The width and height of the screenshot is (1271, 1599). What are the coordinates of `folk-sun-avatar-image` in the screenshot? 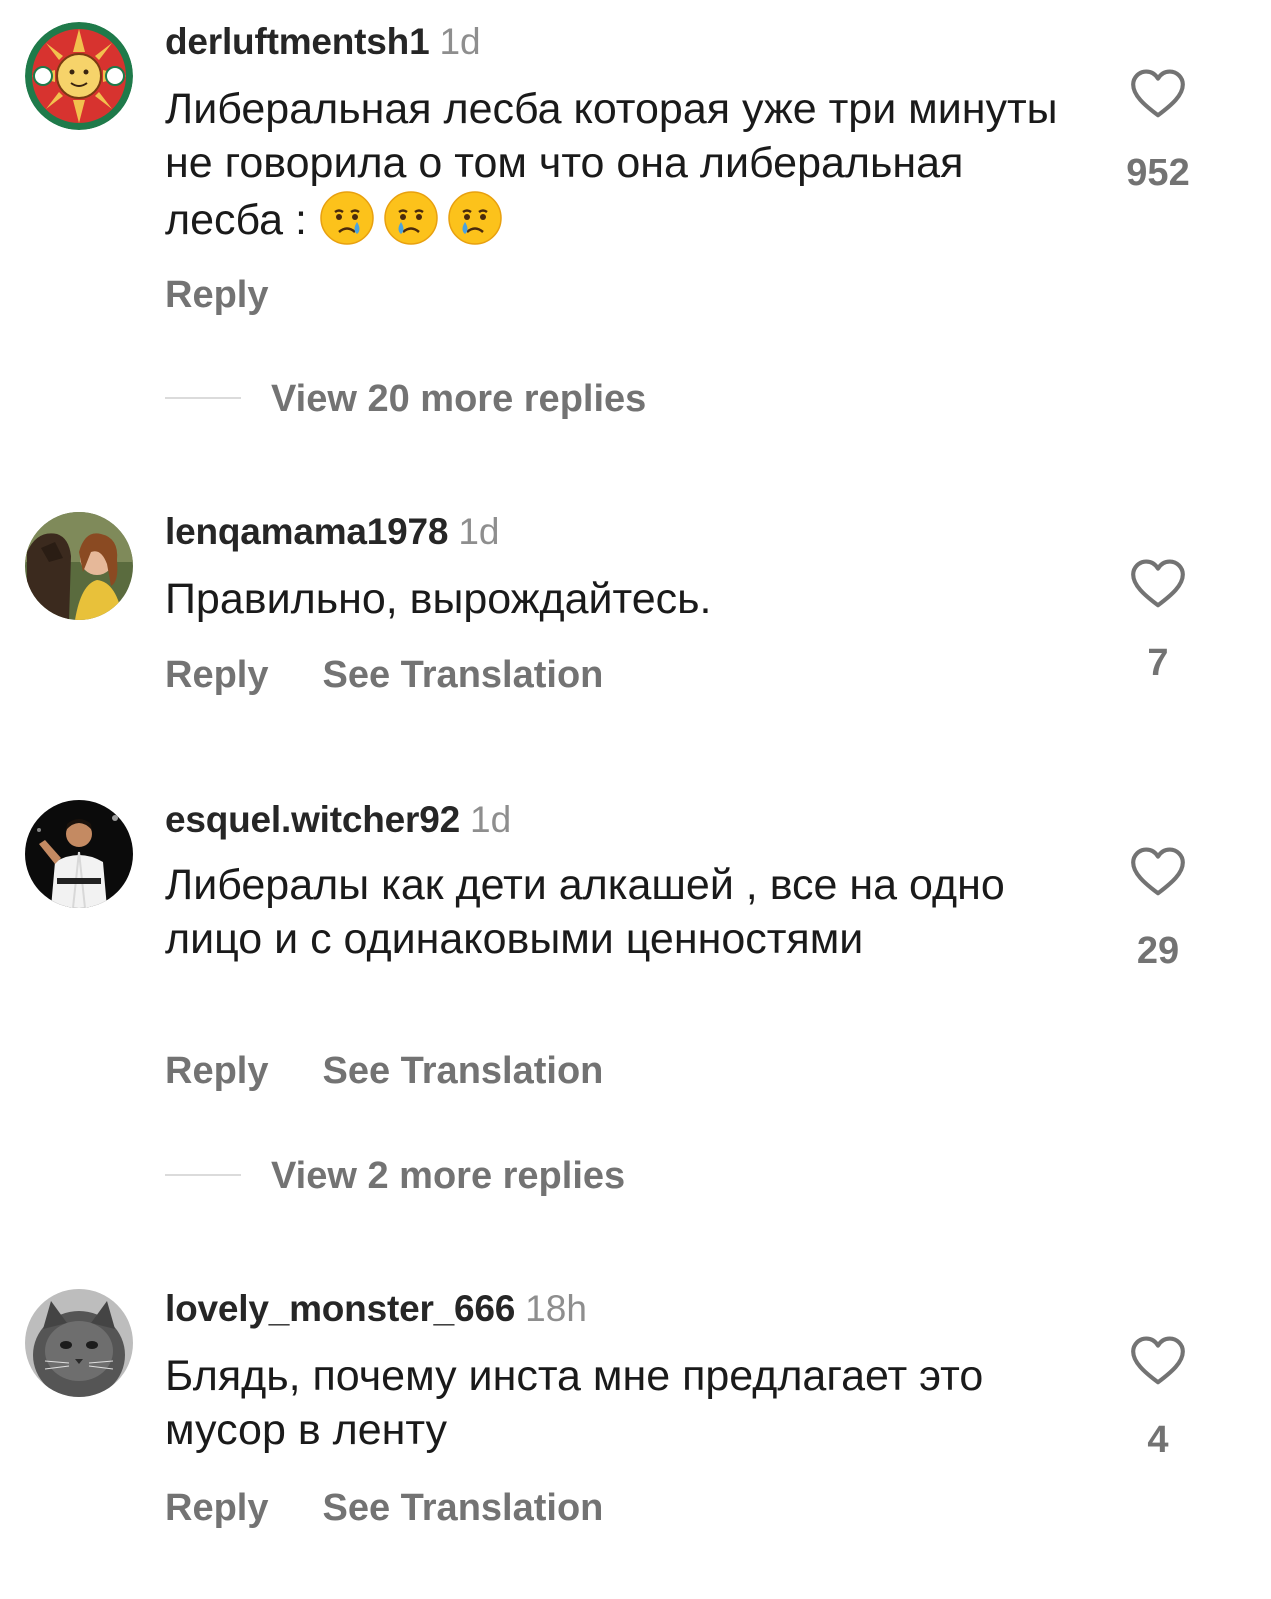 It's located at (79, 76).